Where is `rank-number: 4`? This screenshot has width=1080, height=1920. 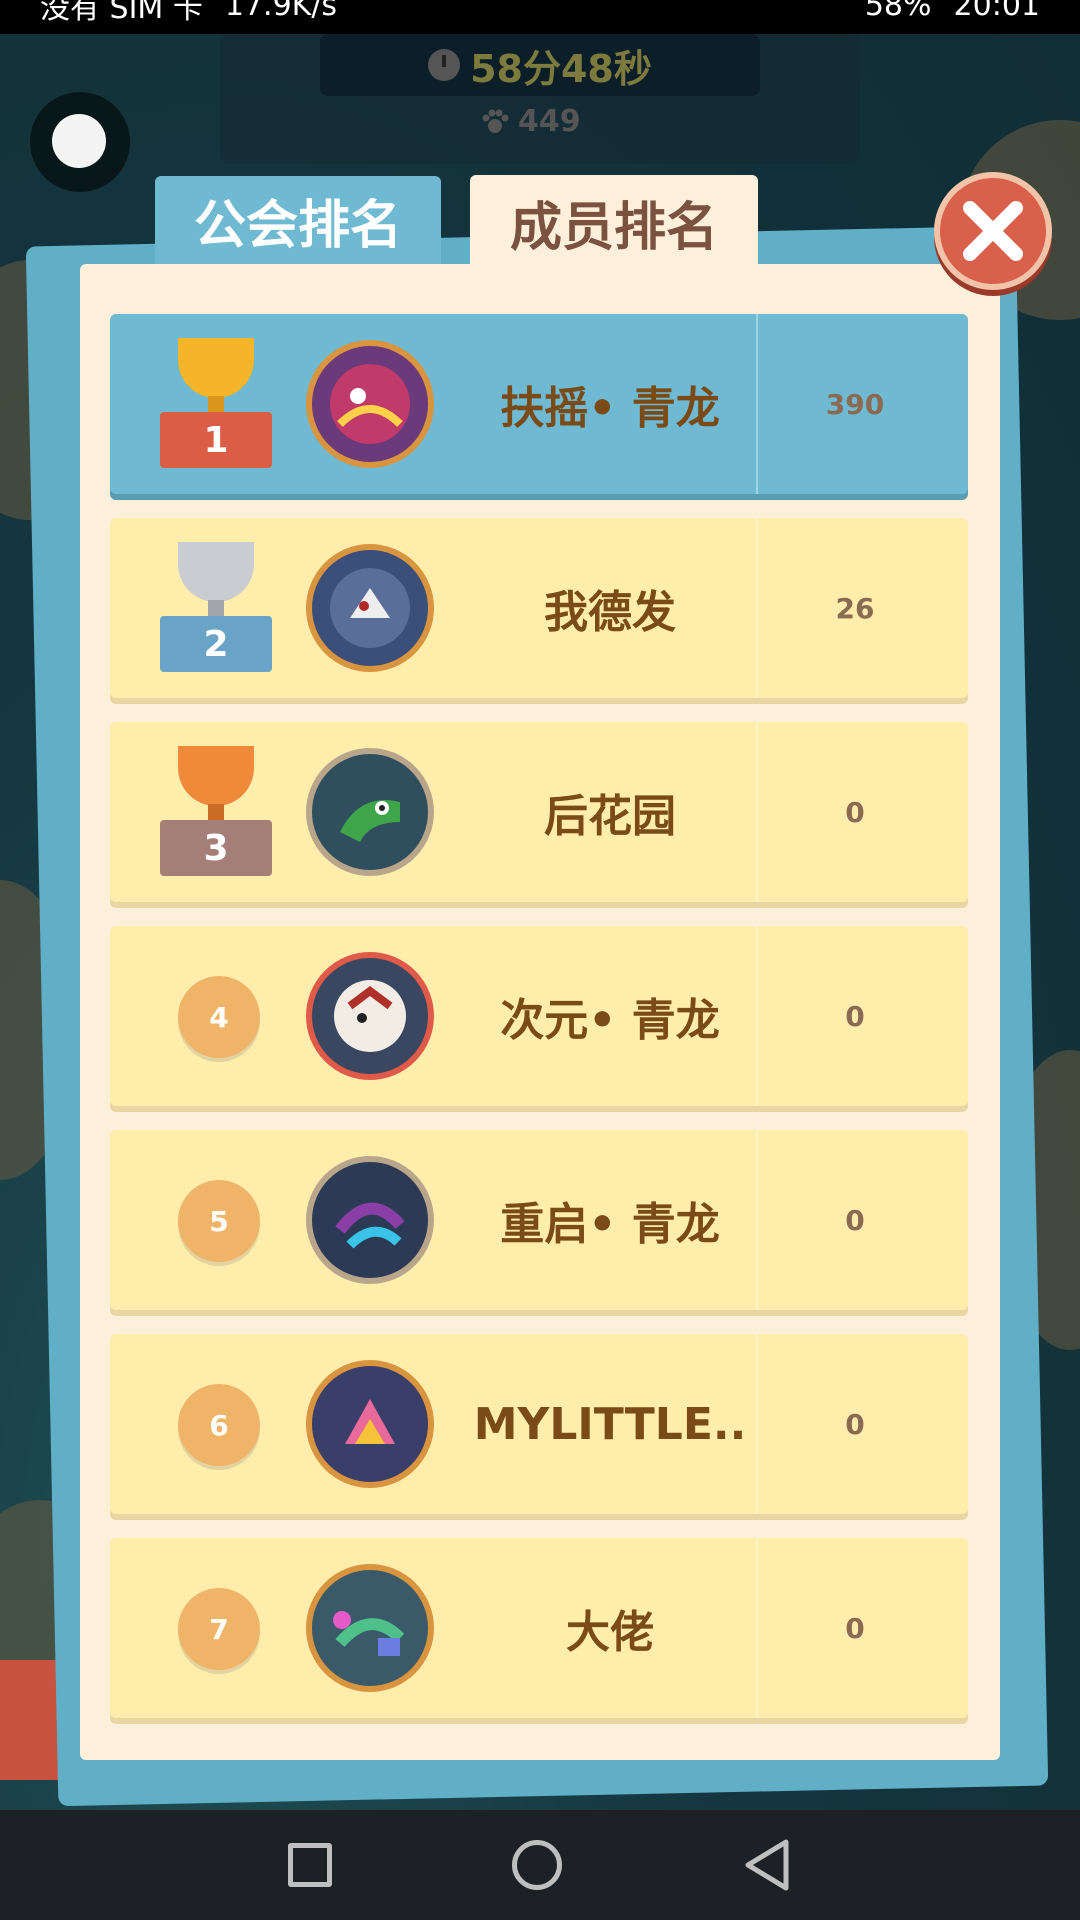 rank-number: 4 is located at coordinates (219, 1017).